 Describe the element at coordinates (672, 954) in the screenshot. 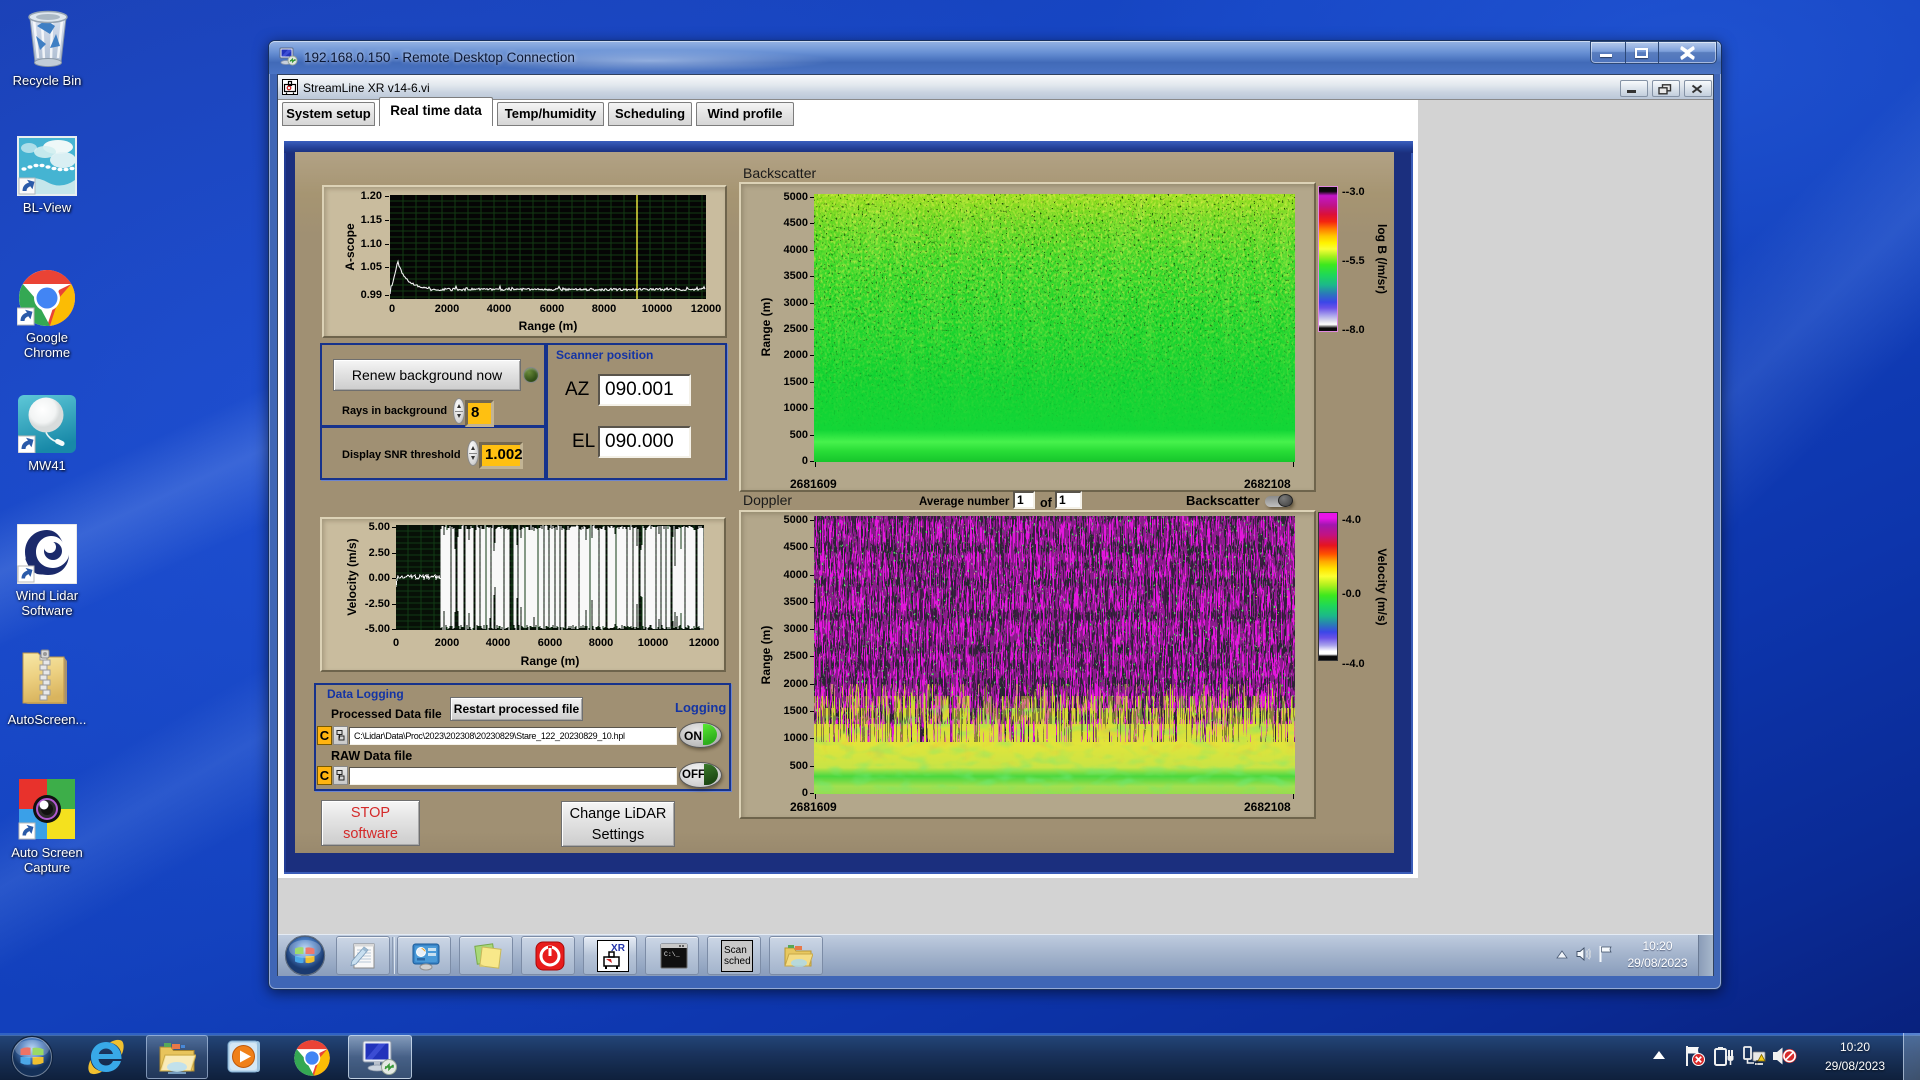

I see `svg-text: C:\_` at that location.